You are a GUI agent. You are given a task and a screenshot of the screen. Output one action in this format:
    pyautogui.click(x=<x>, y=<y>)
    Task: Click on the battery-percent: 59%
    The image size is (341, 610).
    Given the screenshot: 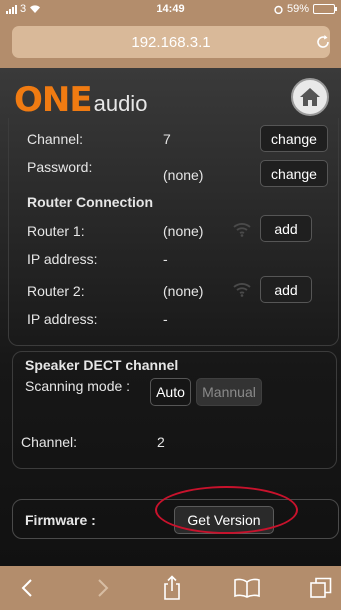 What is the action you would take?
    pyautogui.click(x=297, y=9)
    